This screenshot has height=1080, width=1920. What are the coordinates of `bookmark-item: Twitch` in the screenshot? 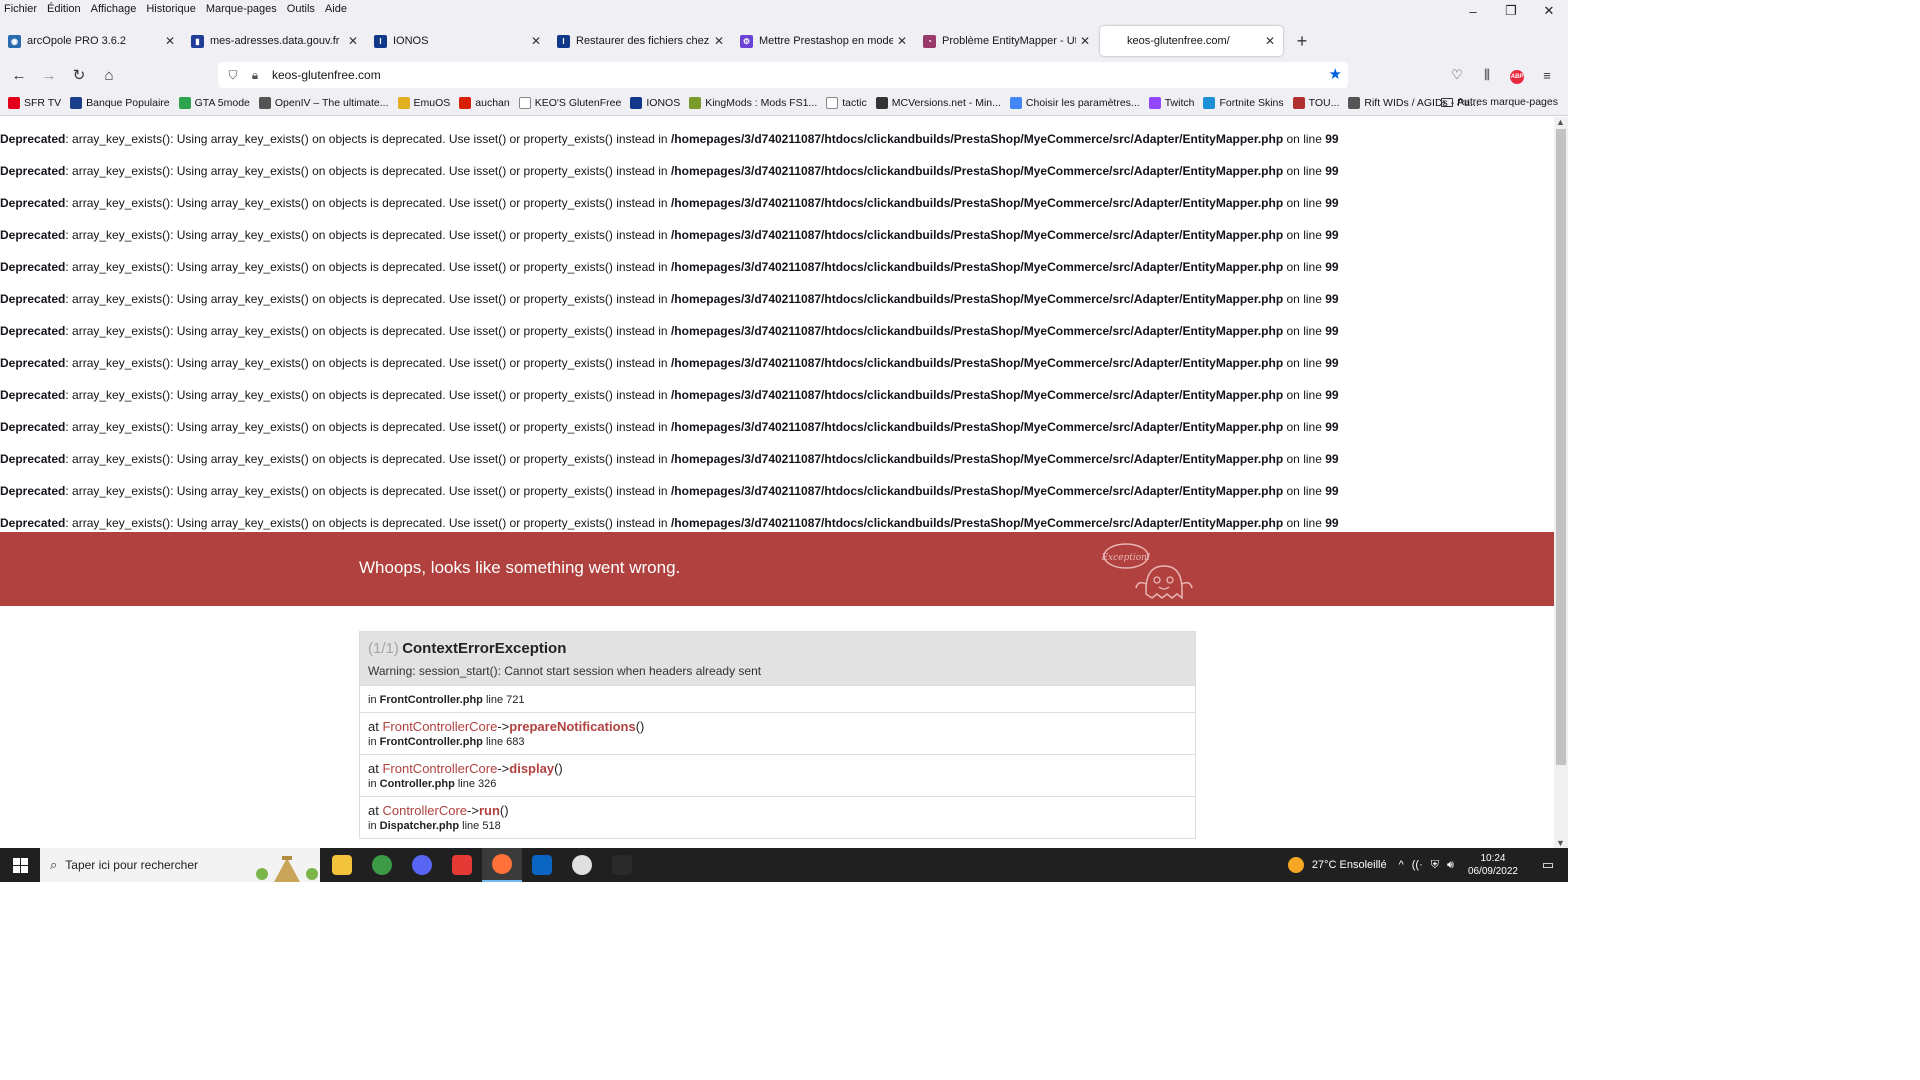 It's located at (1171, 103).